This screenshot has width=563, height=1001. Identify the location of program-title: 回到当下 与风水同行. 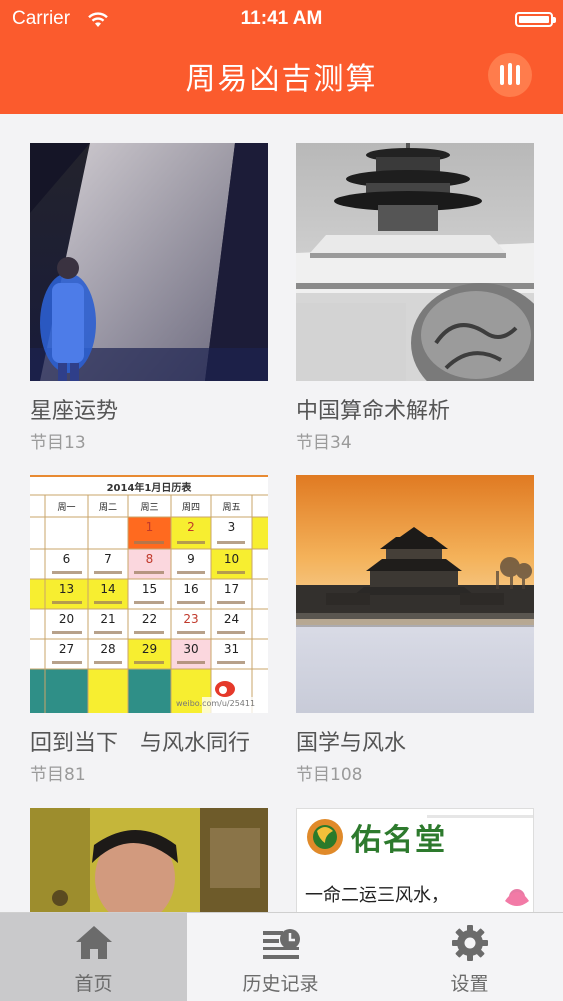
(140, 743).